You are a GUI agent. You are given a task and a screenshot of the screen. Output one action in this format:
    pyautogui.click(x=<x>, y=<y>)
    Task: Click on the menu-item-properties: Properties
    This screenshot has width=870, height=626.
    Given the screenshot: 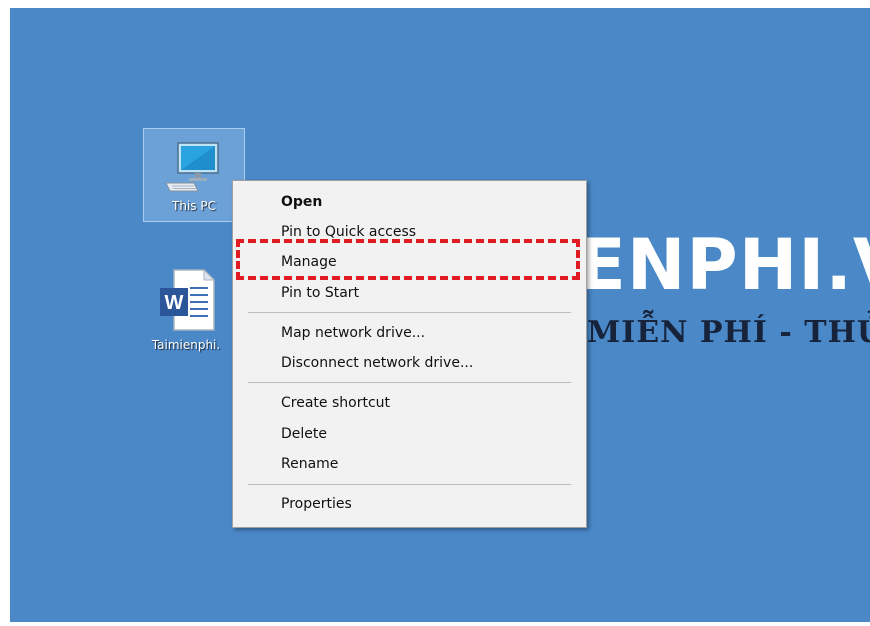 What is the action you would take?
    pyautogui.click(x=316, y=504)
    